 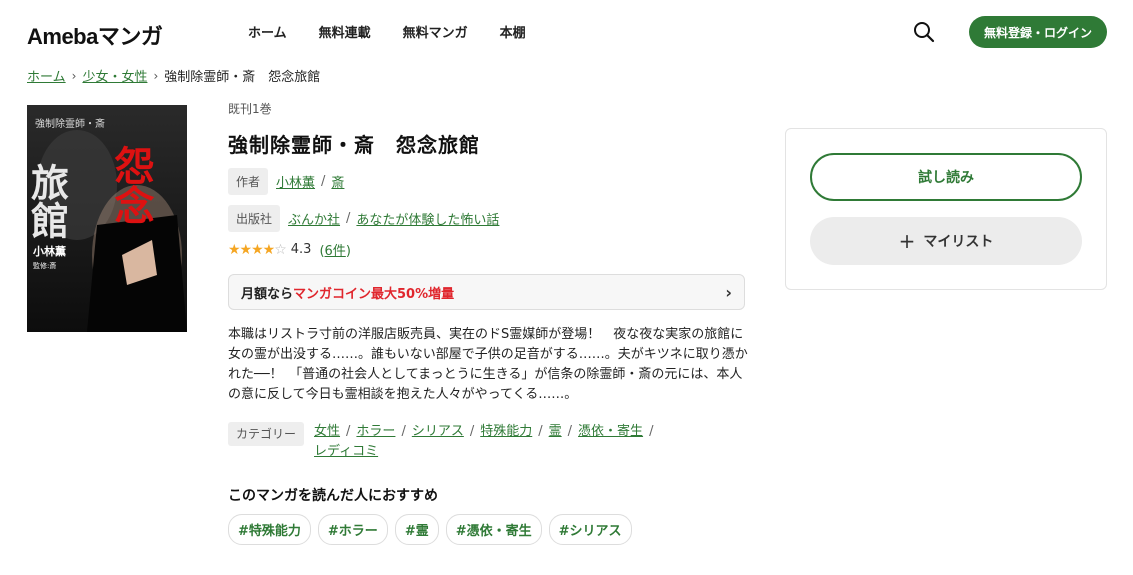 What do you see at coordinates (354, 145) in the screenshot?
I see `book-title: 強制除霊師・斎 怨念旅館` at bounding box center [354, 145].